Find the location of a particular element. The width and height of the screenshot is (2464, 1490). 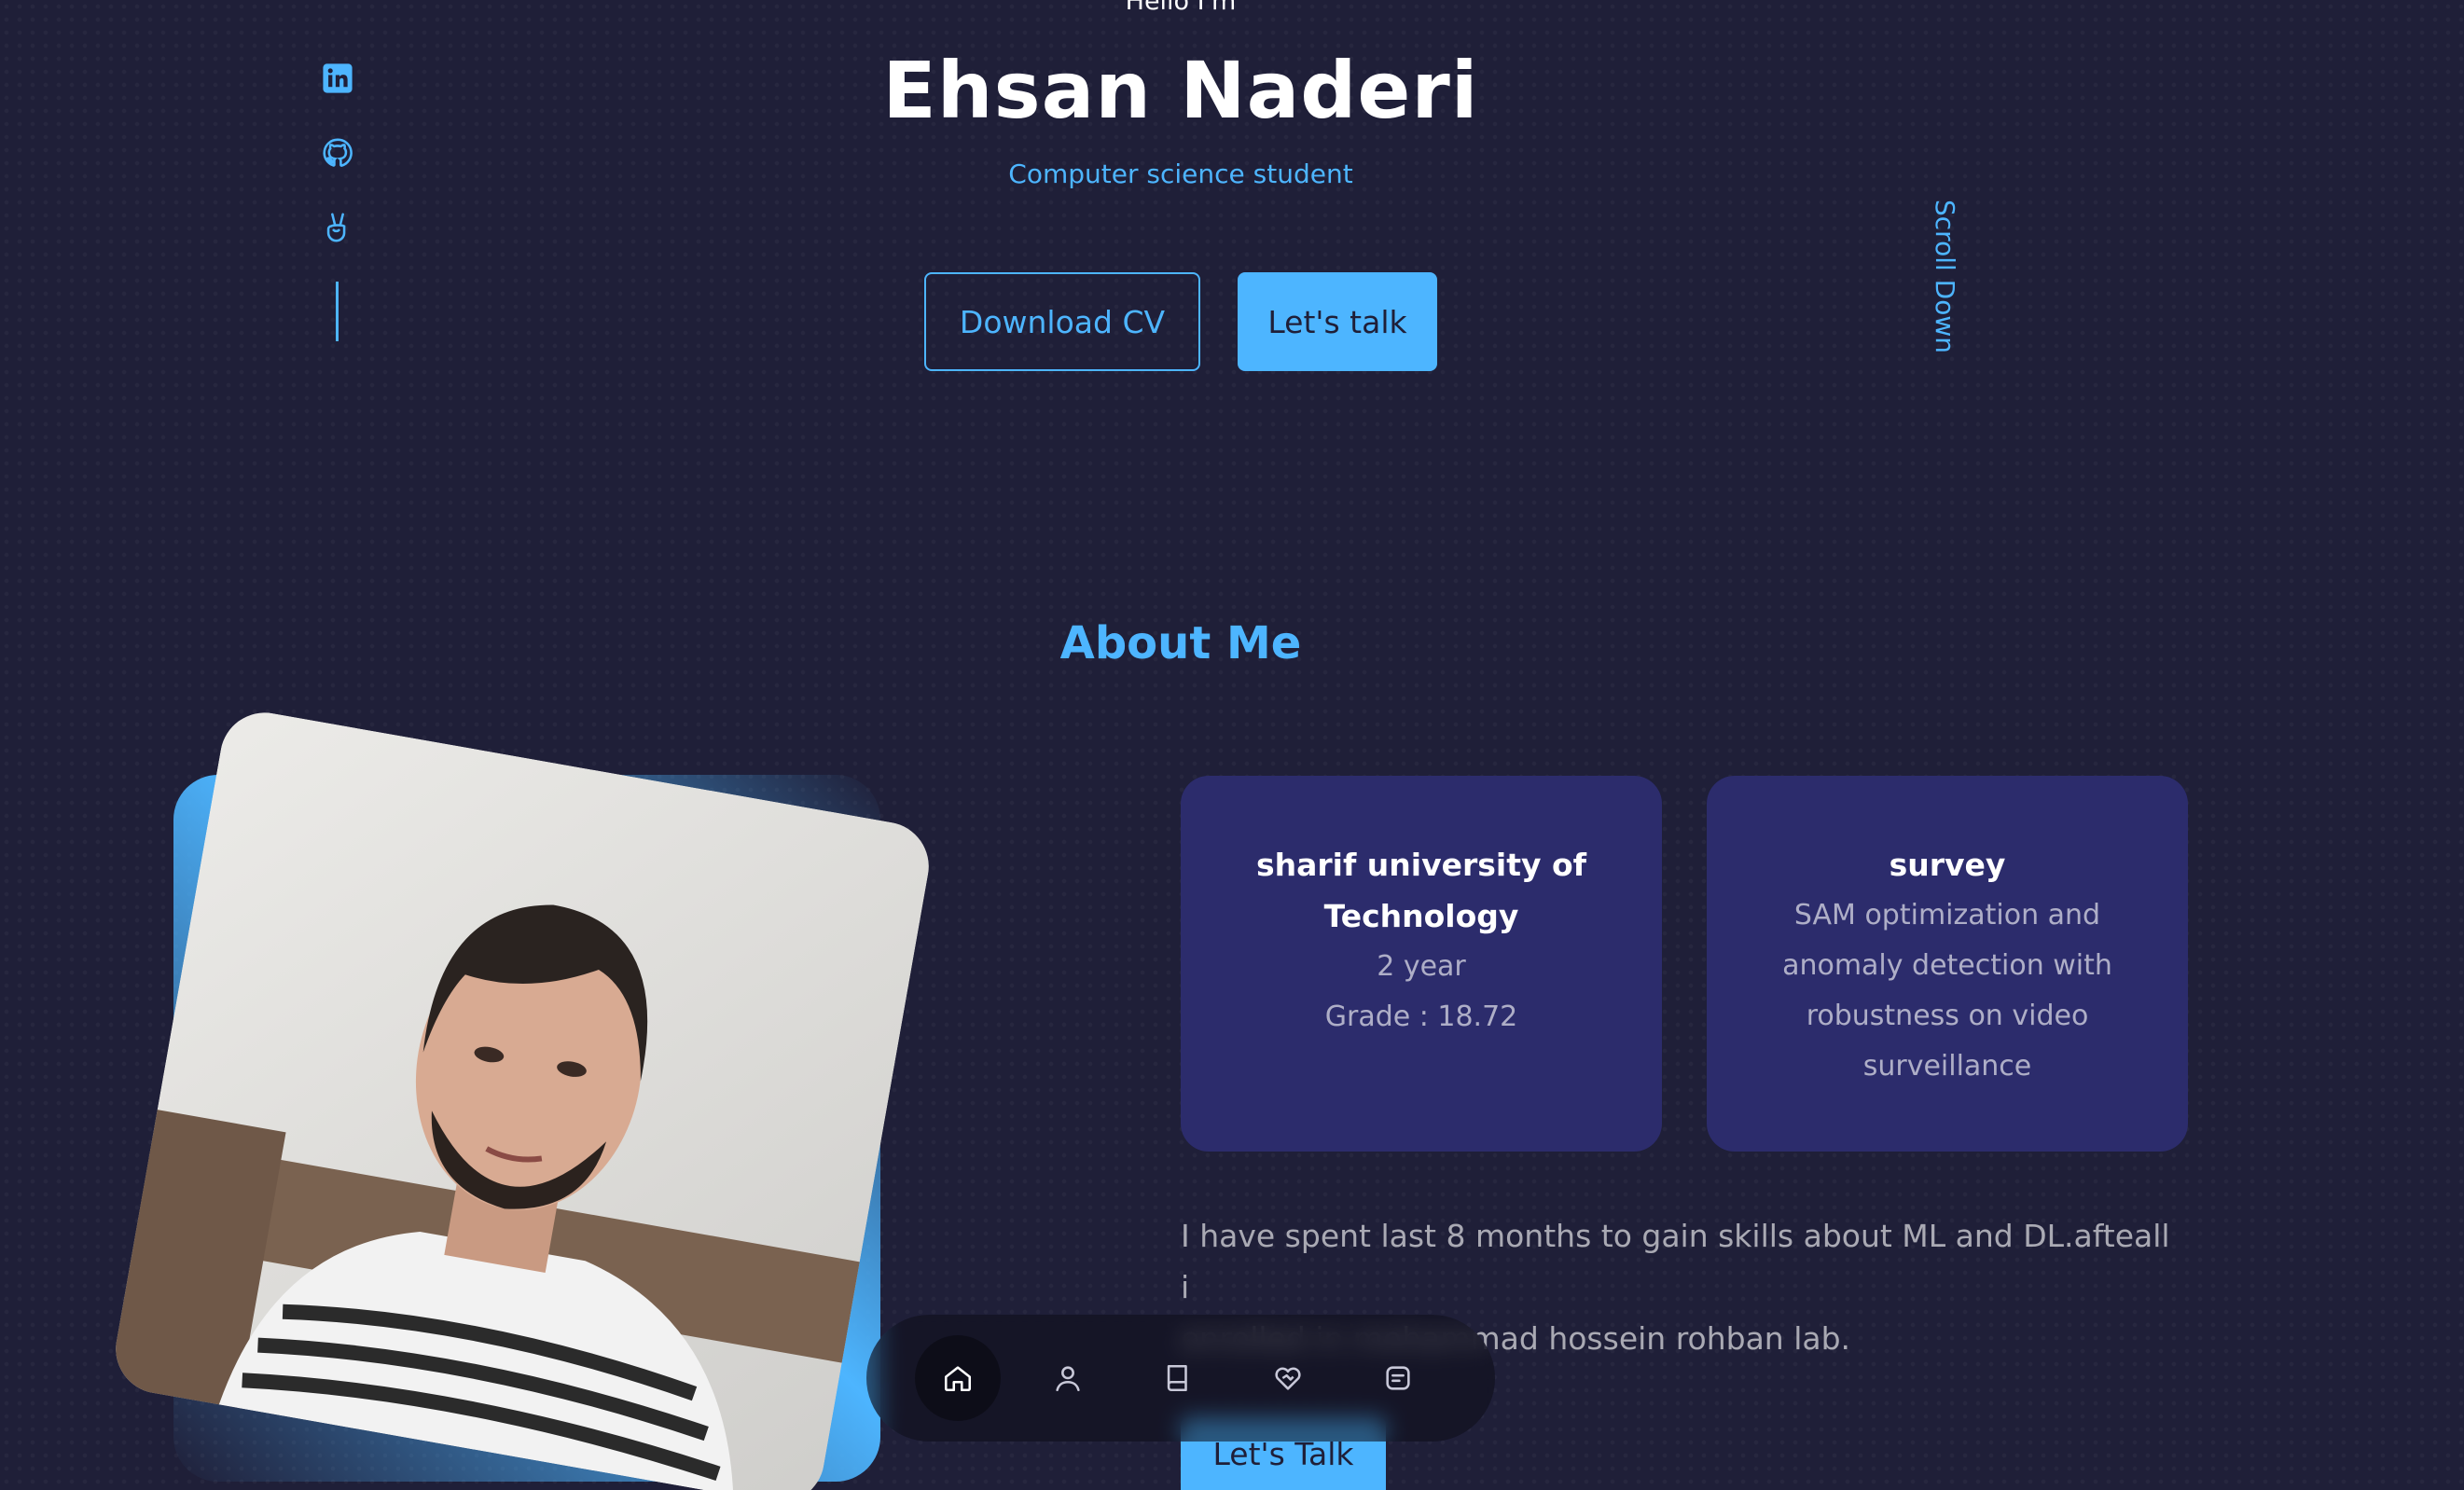

card-detail: anomaly detection with is located at coordinates (1947, 965).